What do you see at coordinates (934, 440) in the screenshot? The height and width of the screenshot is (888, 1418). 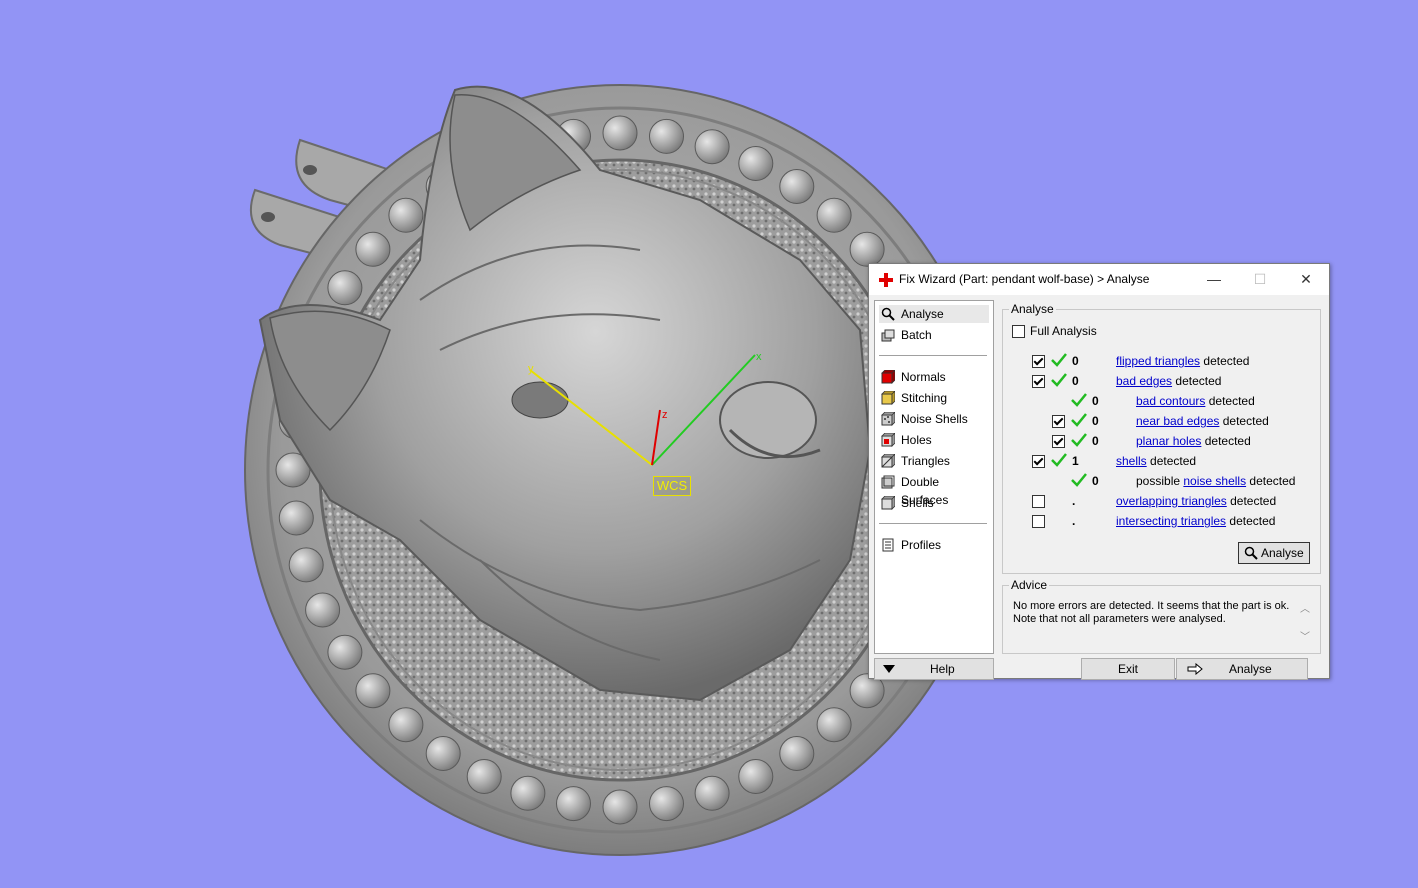 I see `nav-item-holes: Holes` at bounding box center [934, 440].